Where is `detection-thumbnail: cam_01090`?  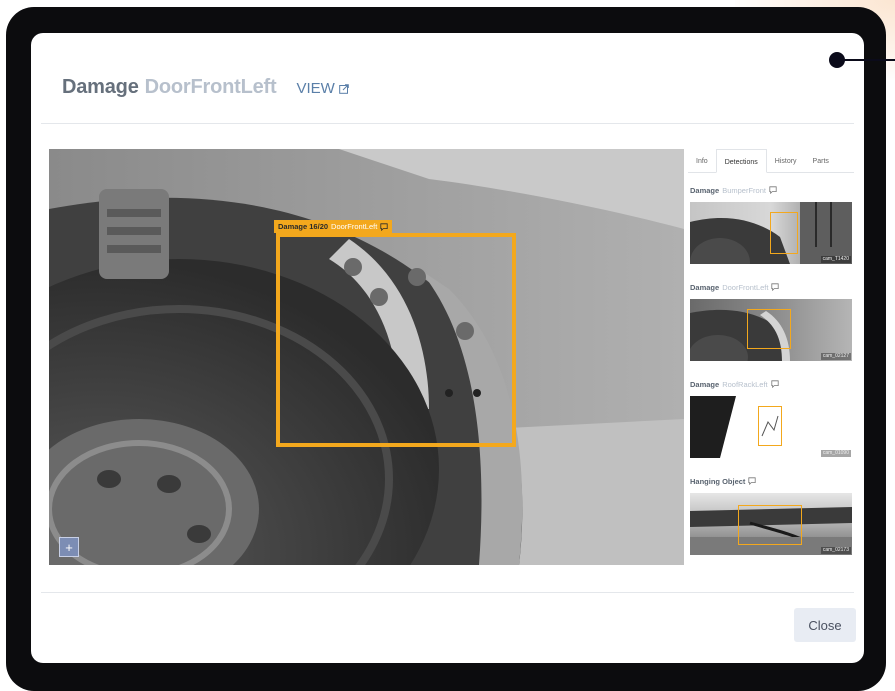
detection-thumbnail: cam_01090 is located at coordinates (771, 427).